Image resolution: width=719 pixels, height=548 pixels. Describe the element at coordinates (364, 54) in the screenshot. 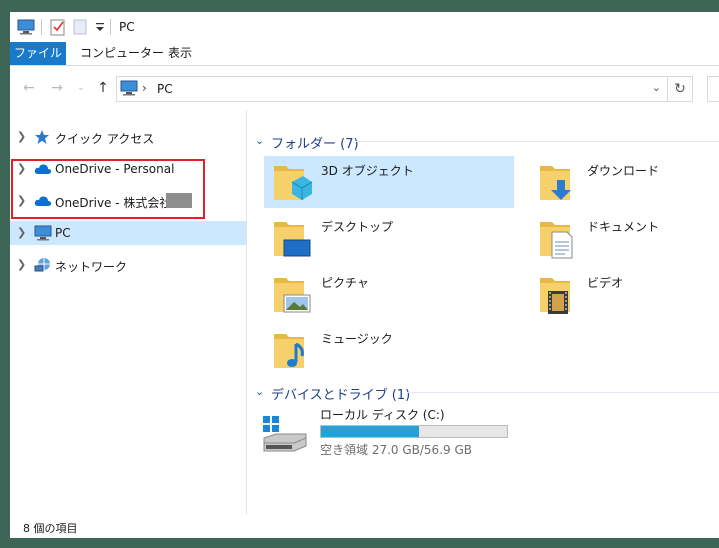

I see `ribbon-tabs: ファイル コンピューター 表示` at that location.